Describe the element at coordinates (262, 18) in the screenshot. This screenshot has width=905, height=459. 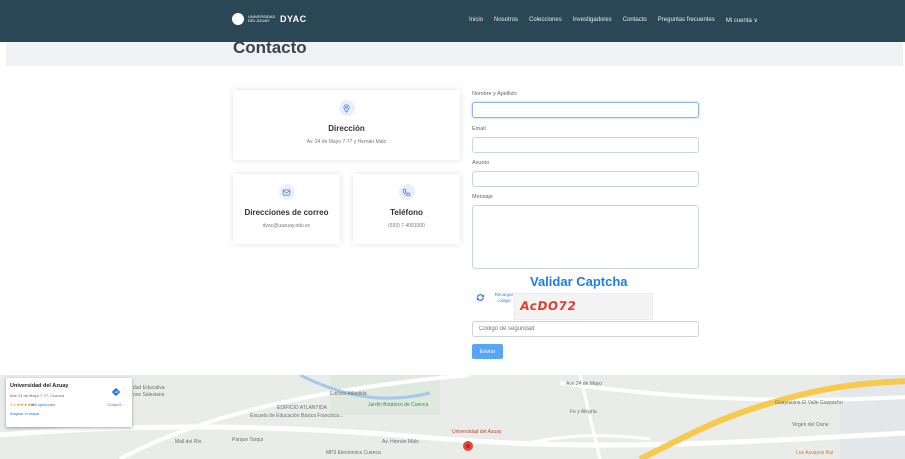
I see `brand-university: UNIVERSIDAD DEL AZUAY` at that location.